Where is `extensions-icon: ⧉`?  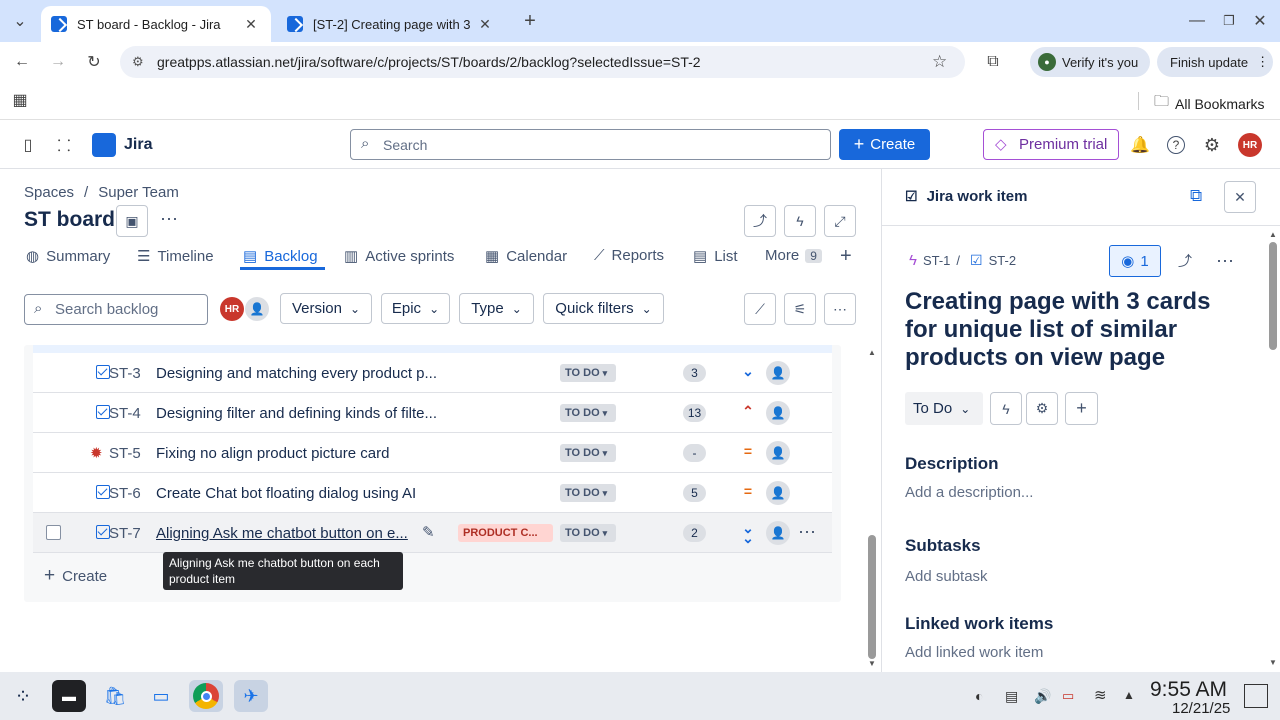
extensions-icon: ⧉ is located at coordinates (993, 62).